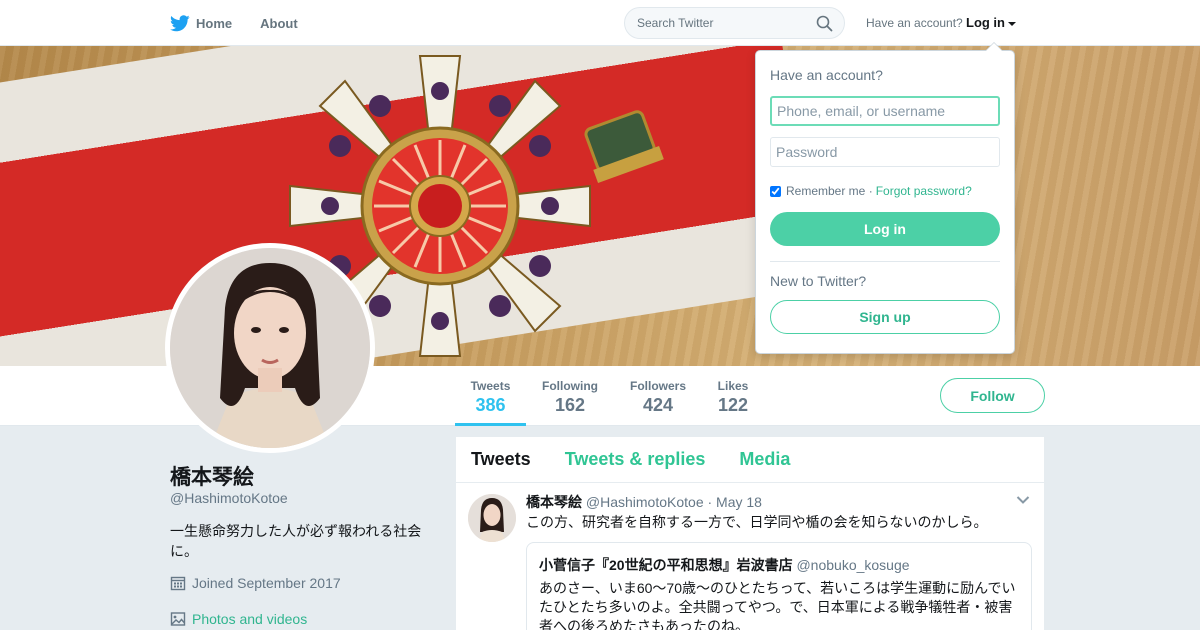 This screenshot has height=630, width=1200. Describe the element at coordinates (657, 386) in the screenshot. I see `stat-followers-label: Followers` at that location.